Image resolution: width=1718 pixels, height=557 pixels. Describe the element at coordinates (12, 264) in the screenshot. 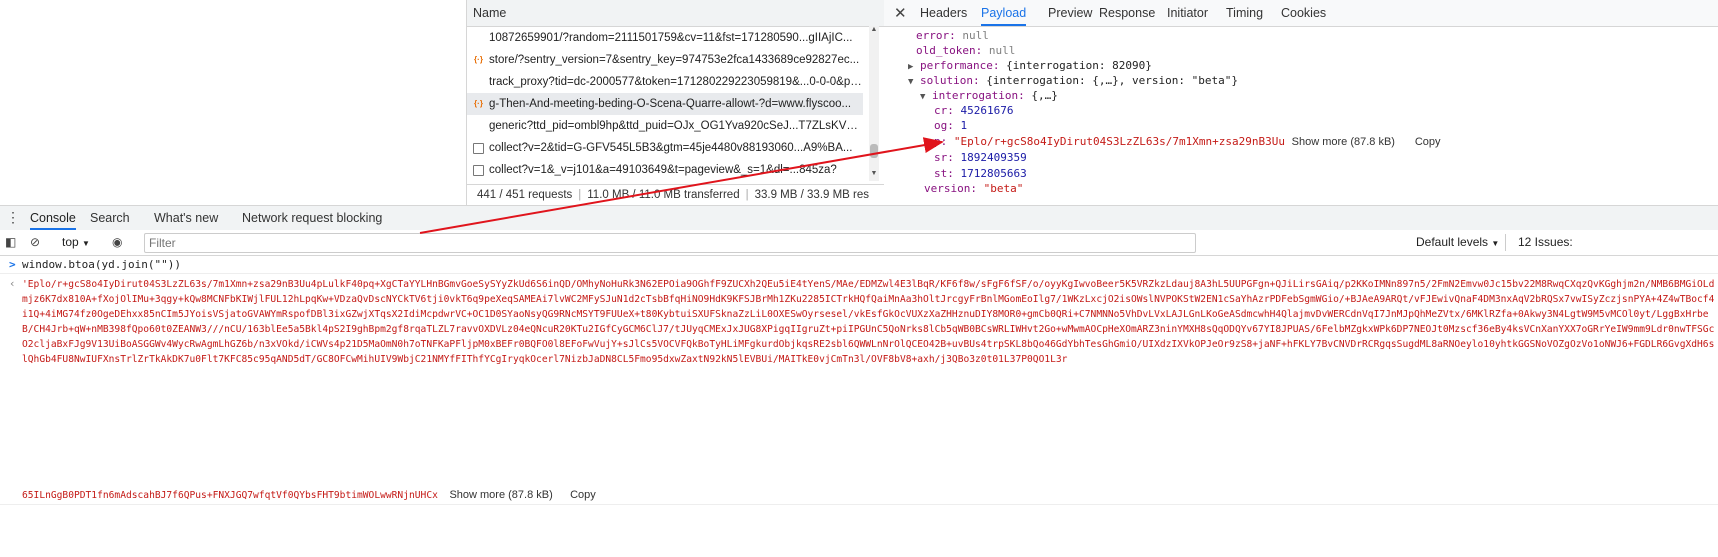

I see `prompt-icon: >` at that location.